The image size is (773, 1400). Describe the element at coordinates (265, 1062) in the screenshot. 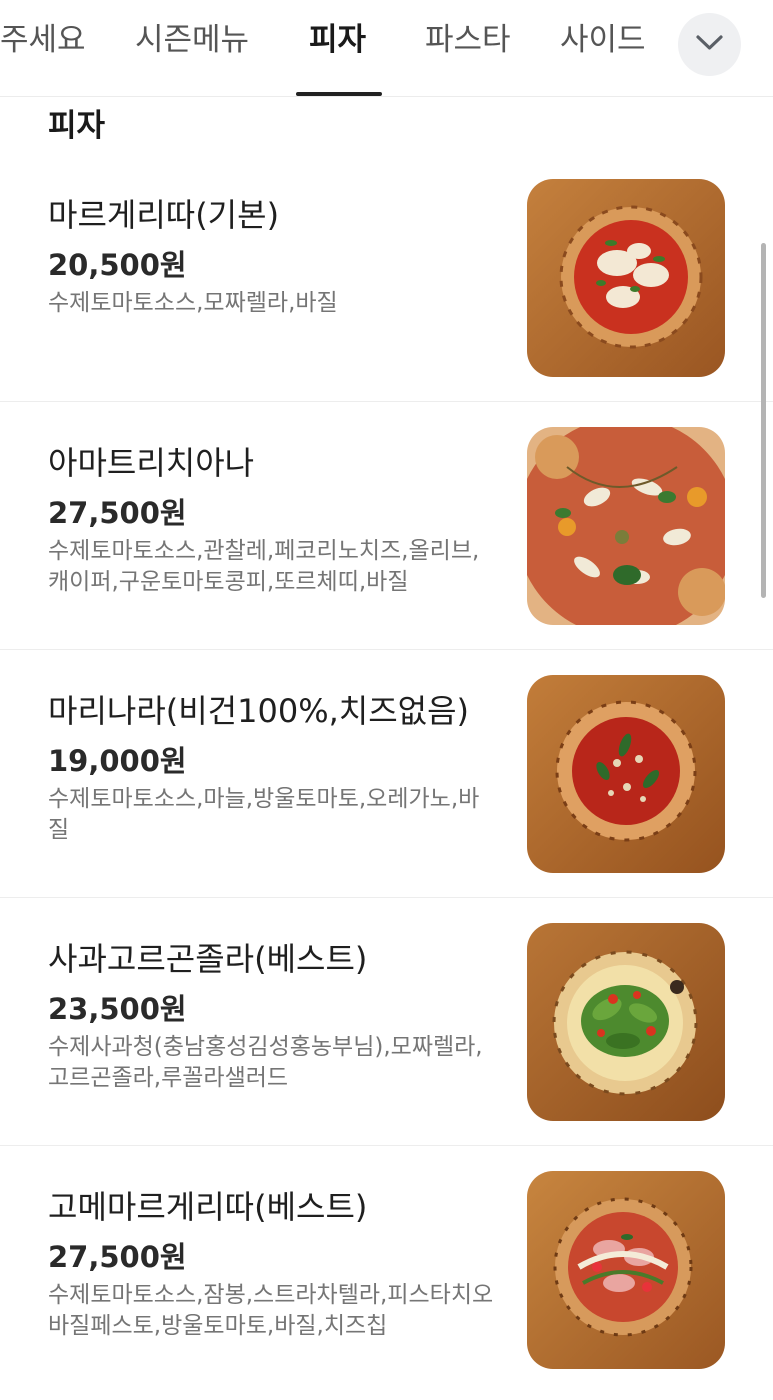

I see `item-description: 수제사과청(충남홍성김성홍농부님),모짜렐라,고르곤졸라,루꼴라샐러드` at that location.